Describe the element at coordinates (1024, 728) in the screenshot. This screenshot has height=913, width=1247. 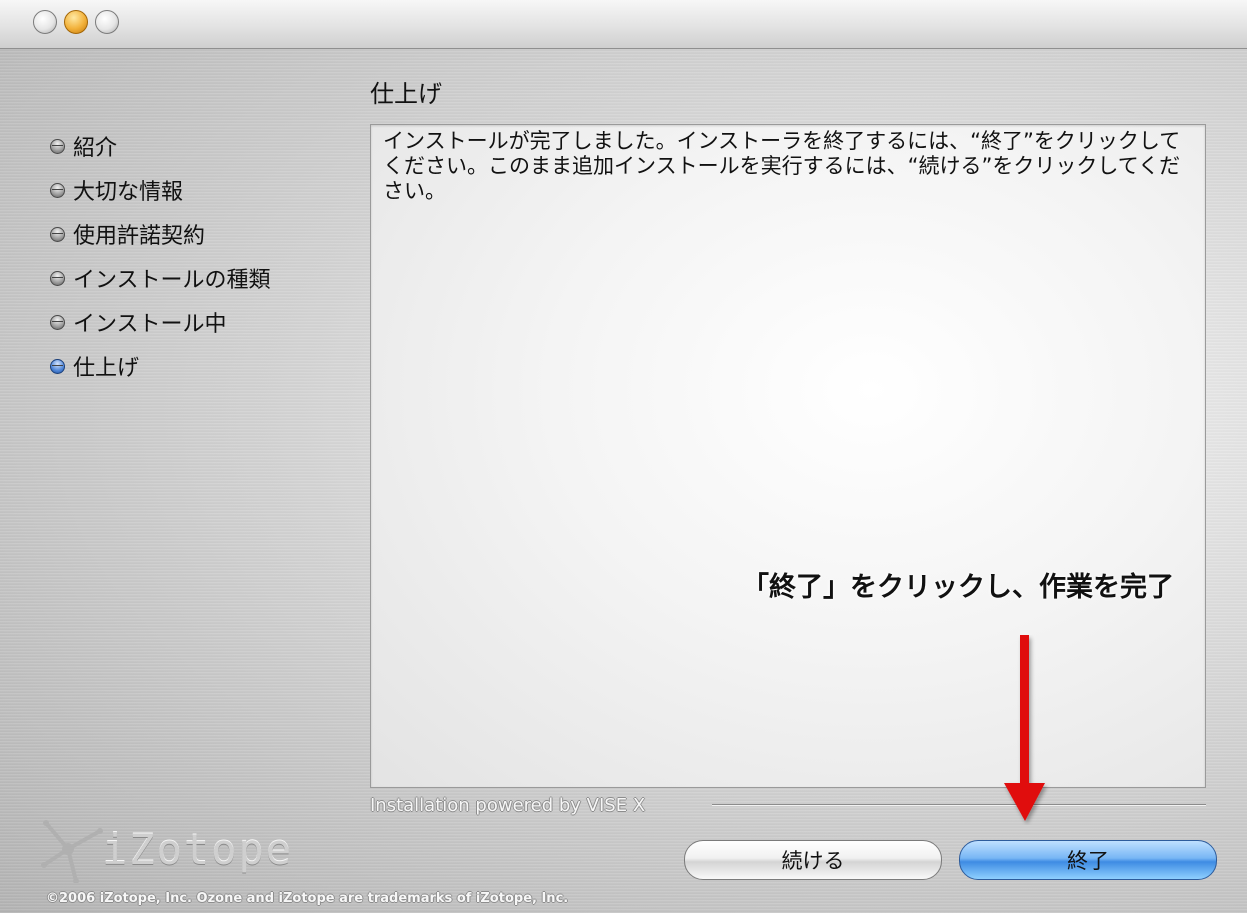
I see `red-arrow-icon` at that location.